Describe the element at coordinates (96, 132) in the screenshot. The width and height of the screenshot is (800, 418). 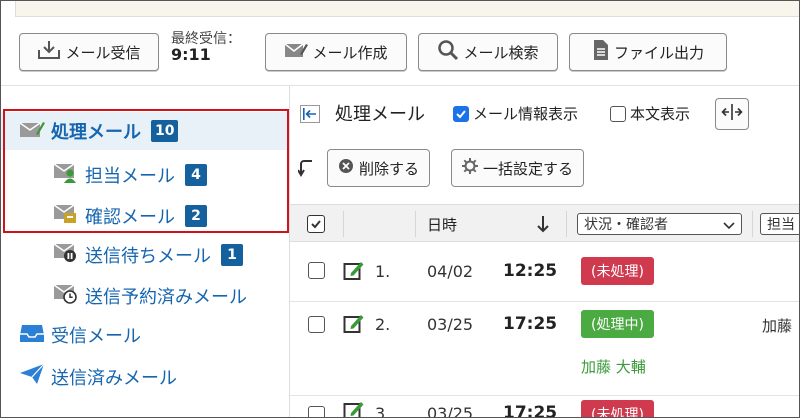
I see `folder-label: 処理メール` at that location.